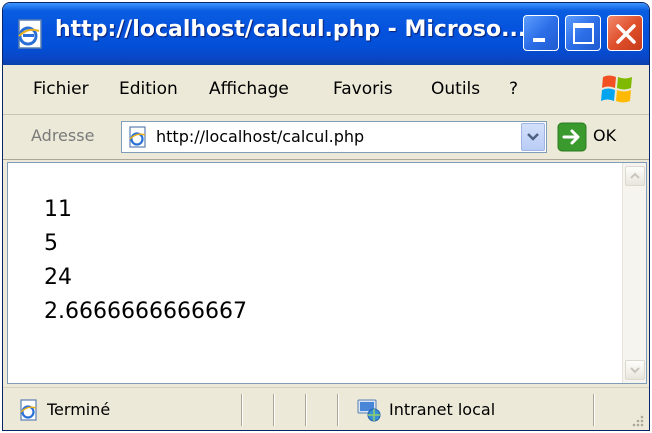 This screenshot has width=652, height=433. I want to click on maximize-button, so click(583, 33).